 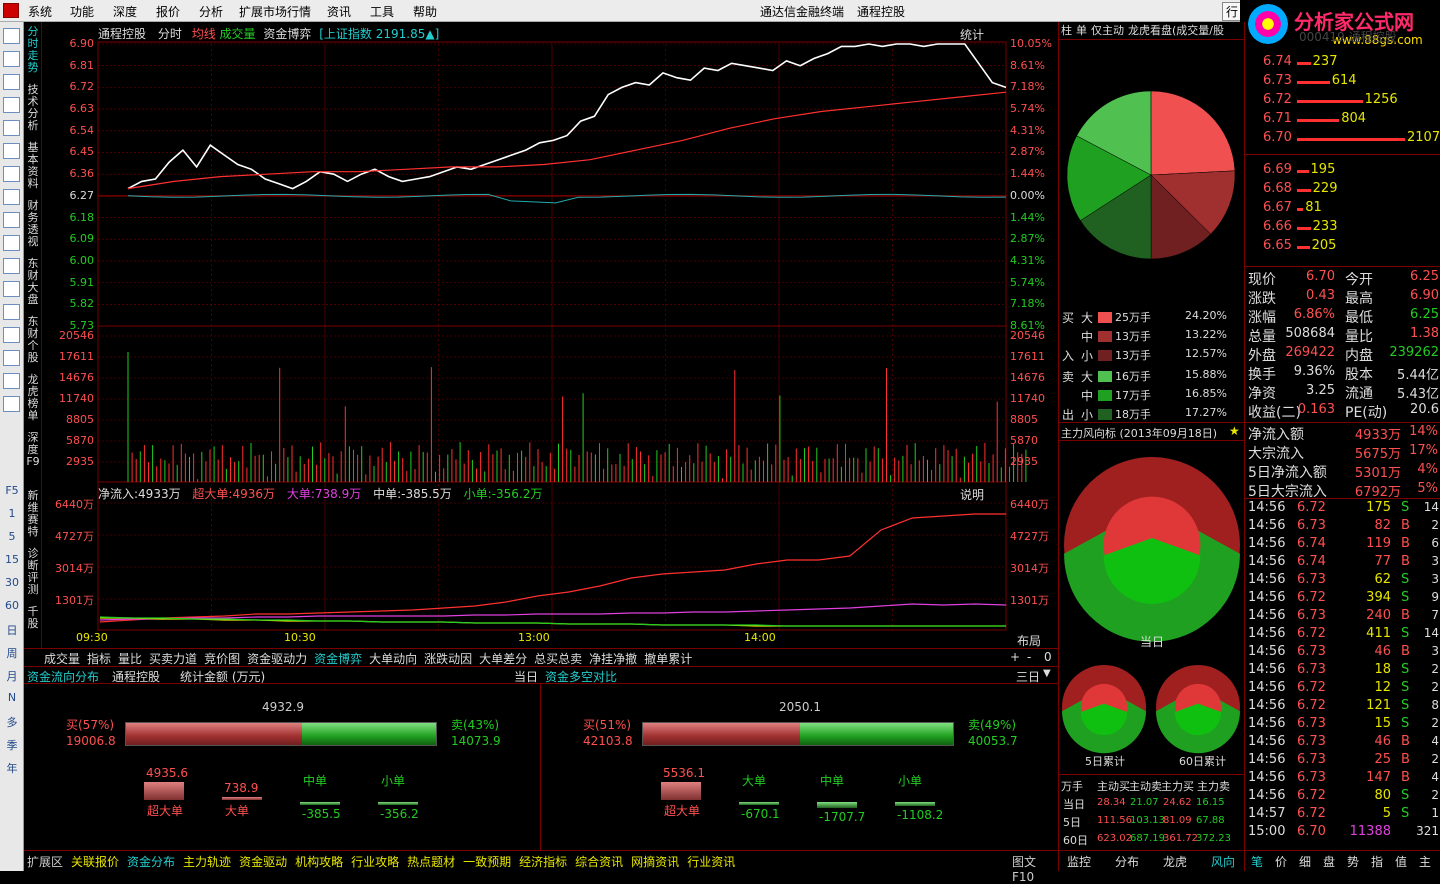 What do you see at coordinates (1175, 861) in the screenshot?
I see `mid-foot-tab-2: 龙虎` at bounding box center [1175, 861].